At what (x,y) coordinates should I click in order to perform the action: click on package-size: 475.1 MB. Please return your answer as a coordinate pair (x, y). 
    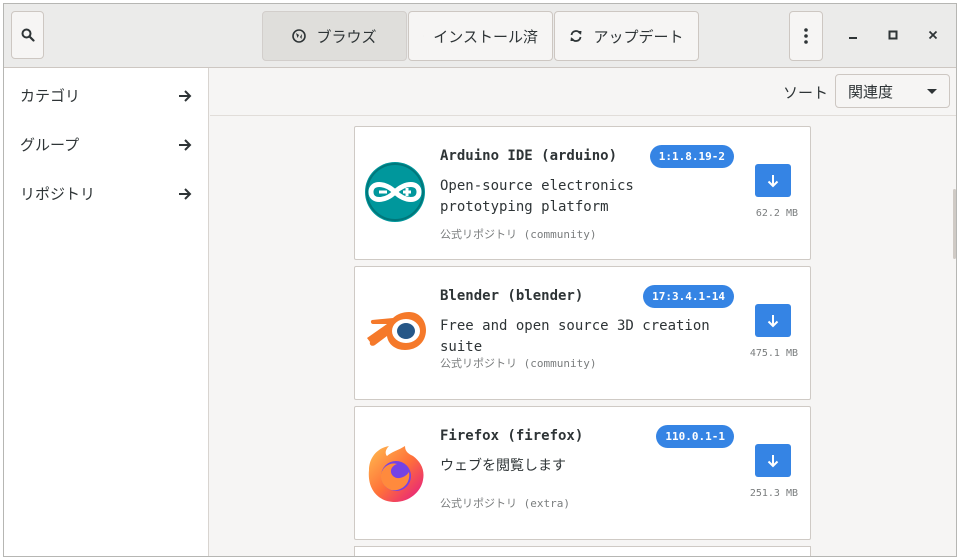
    Looking at the image, I should click on (773, 353).